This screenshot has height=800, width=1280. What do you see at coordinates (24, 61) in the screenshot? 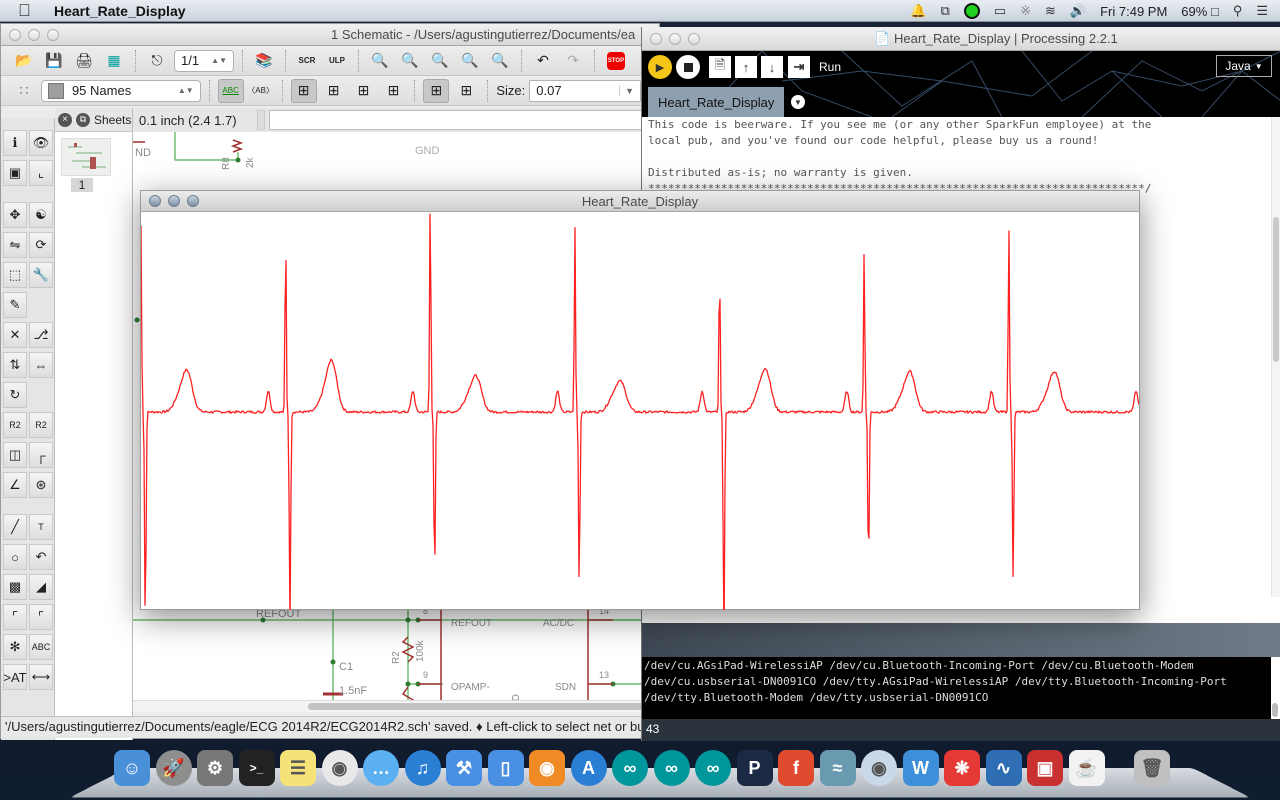
I see `open-folder-icon: 📂` at bounding box center [24, 61].